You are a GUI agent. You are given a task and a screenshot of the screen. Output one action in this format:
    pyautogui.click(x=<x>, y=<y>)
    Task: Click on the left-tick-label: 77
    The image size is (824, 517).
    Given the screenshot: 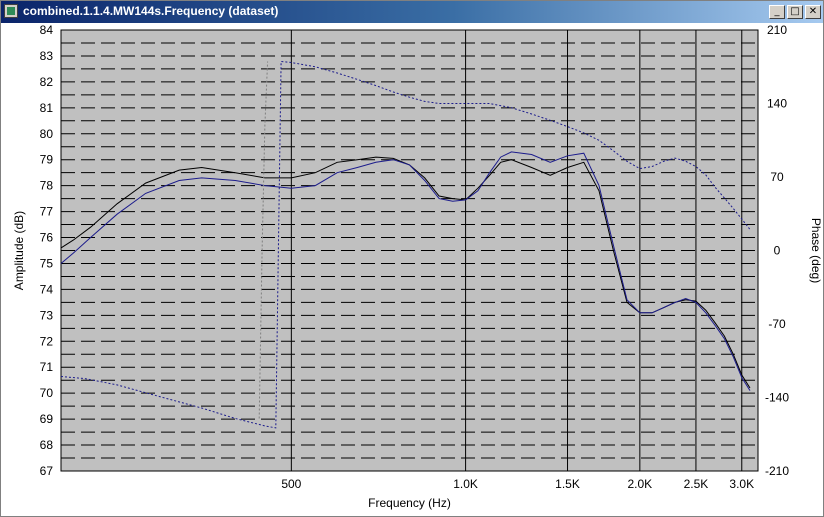 What is the action you would take?
    pyautogui.click(x=47, y=212)
    